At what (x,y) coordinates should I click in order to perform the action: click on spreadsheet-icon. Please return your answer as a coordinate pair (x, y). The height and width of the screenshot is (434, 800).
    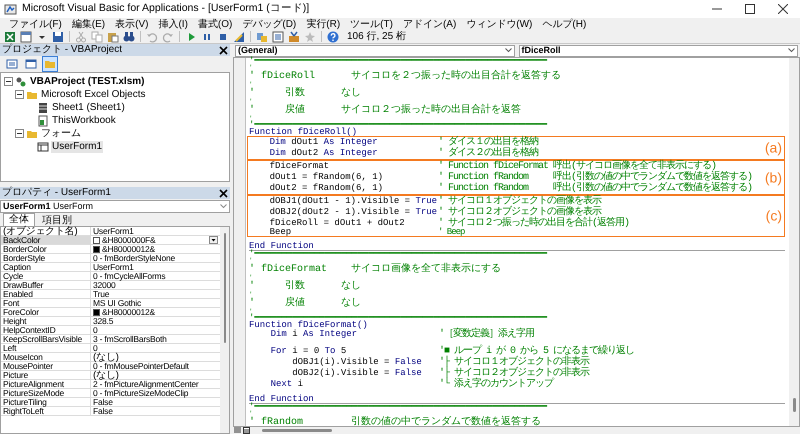
    Looking at the image, I should click on (10, 36).